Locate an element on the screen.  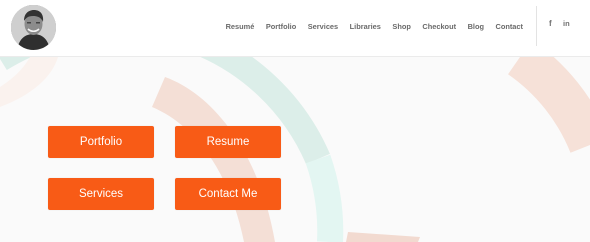
resume-button: Resume is located at coordinates (228, 142).